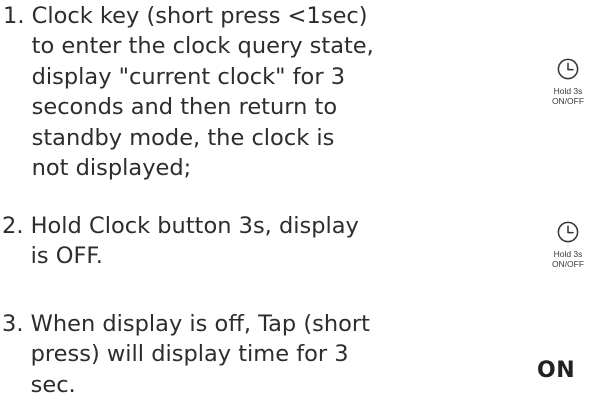  Describe the element at coordinates (66, 256) in the screenshot. I see `step-line: is OFF.` at that location.